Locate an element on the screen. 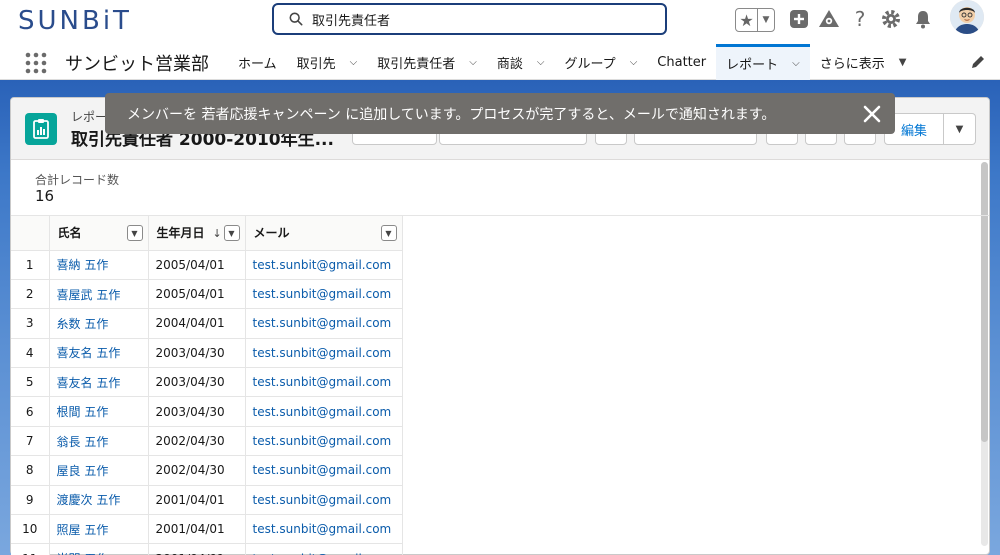  table-row: 7 翁長 五作 2002/04/30 test.sunbit@gmail.com is located at coordinates (207, 441).